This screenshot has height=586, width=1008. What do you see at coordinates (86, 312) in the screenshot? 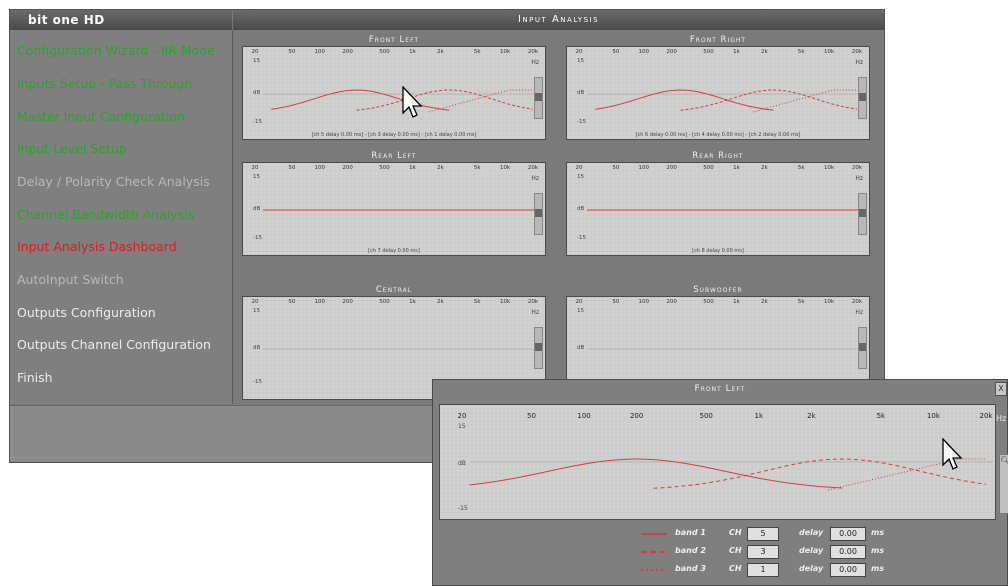
I see `sidebar-item-outputs-configuration: Outputs Configuration` at bounding box center [86, 312].